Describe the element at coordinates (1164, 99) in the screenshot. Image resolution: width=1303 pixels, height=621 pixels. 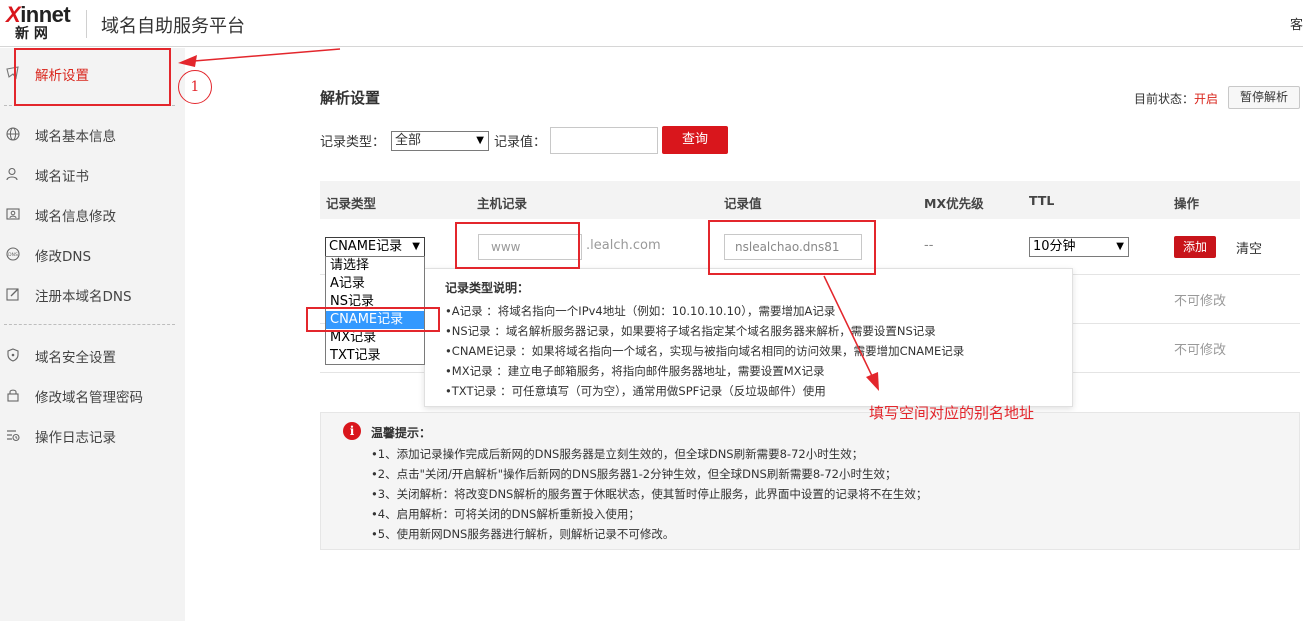
I see `status-label: 目前状态：` at that location.